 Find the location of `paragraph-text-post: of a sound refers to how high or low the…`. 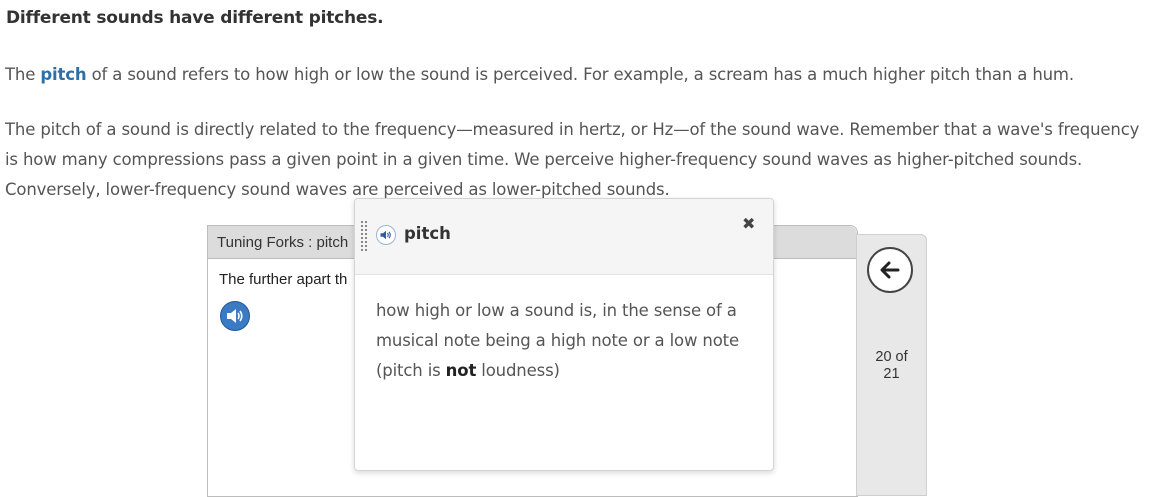

paragraph-text-post: of a sound refers to how high or low the… is located at coordinates (580, 74).